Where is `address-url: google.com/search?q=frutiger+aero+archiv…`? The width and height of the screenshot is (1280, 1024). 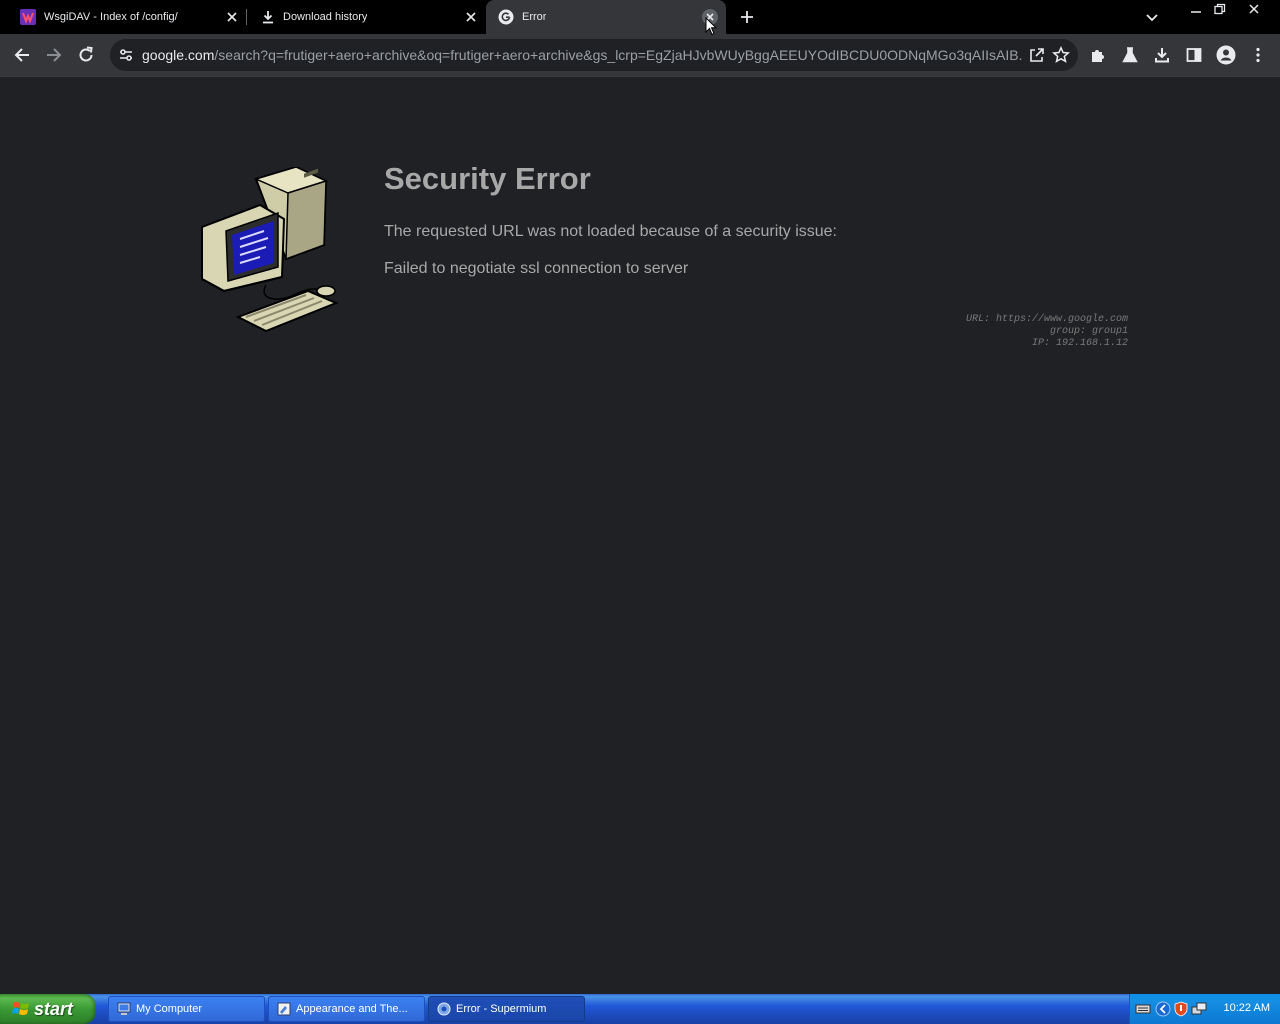 address-url: google.com/search?q=frutiger+aero+archiv… is located at coordinates (582, 55).